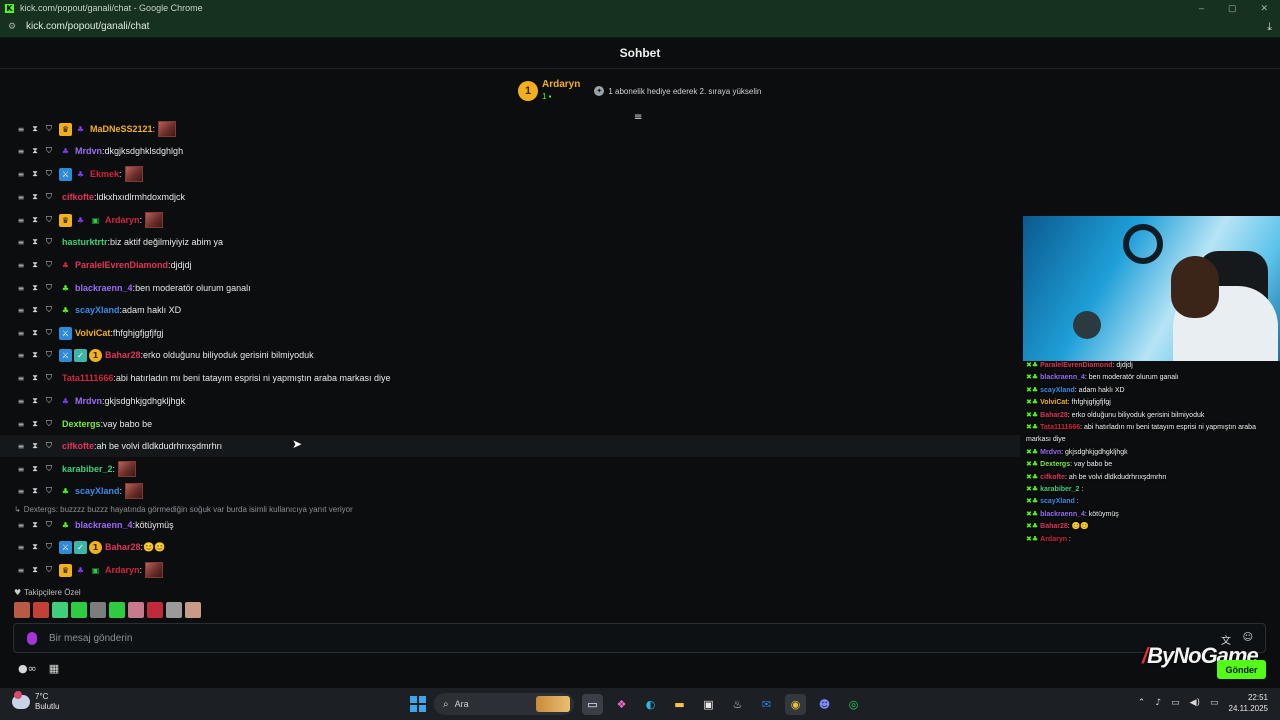 The image size is (1280, 720). What do you see at coordinates (510, 129) in the screenshot?
I see `chat-message: ≡ ⧗ ⛉ ♛ ♣ MaDNeSS2121:` at bounding box center [510, 129].